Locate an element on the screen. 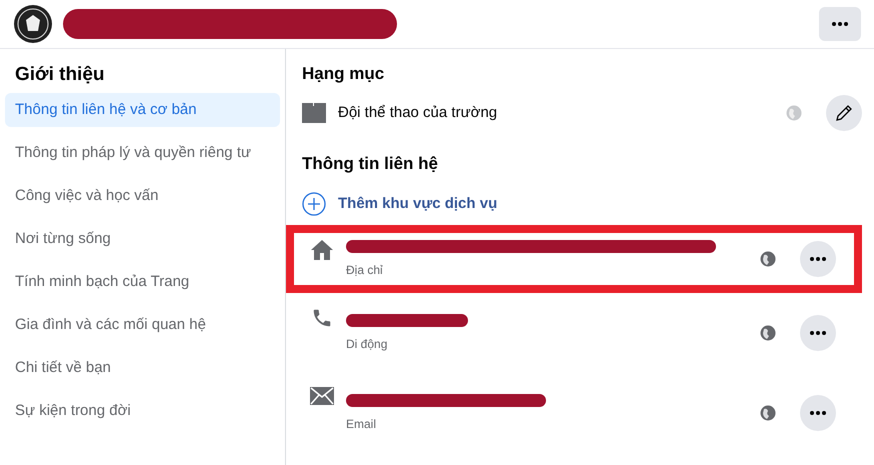 The width and height of the screenshot is (874, 465). phone-icon is located at coordinates (322, 318).